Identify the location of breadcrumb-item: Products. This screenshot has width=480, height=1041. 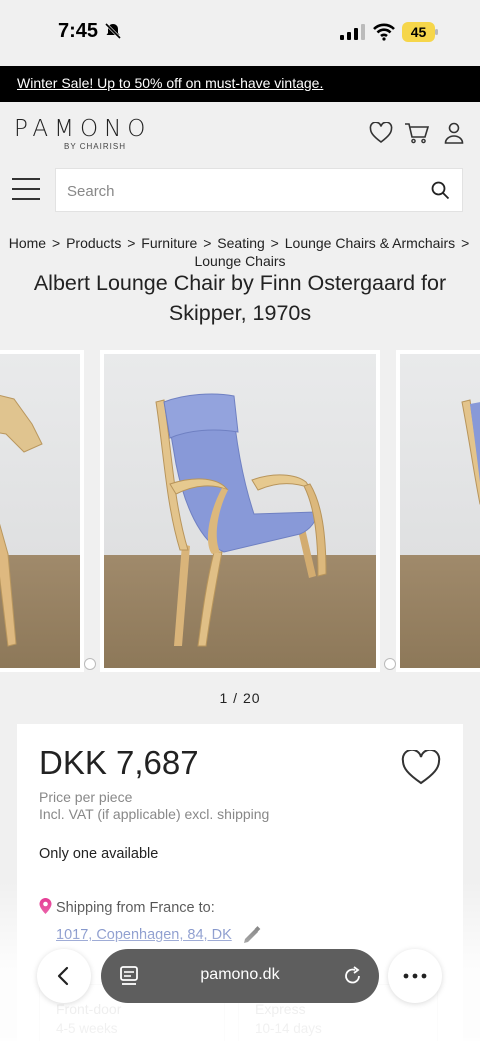
(93, 243).